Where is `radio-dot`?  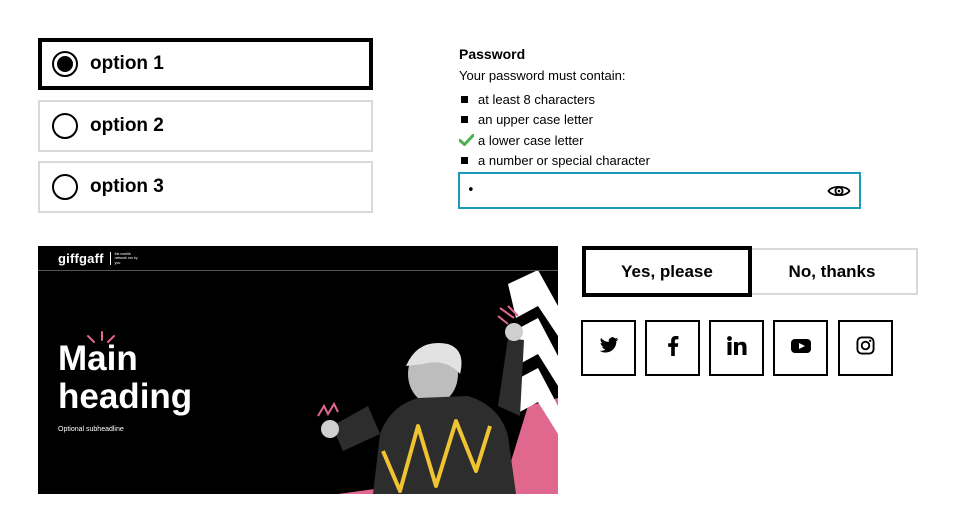
radio-dot is located at coordinates (65, 64).